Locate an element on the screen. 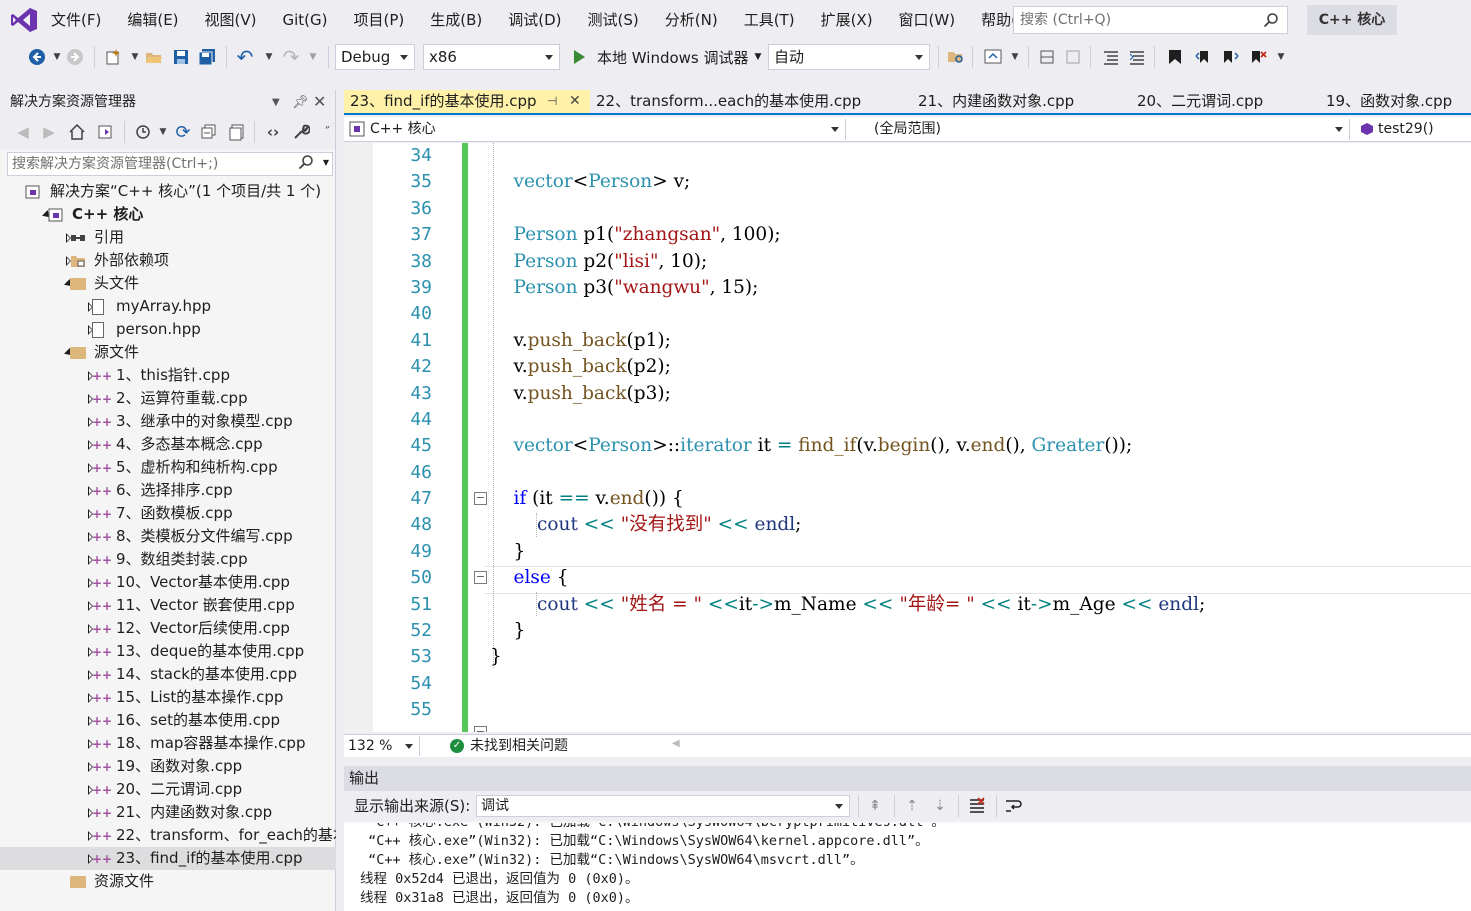 The height and width of the screenshot is (911, 1471). project-scope-combo: C++ 核心 is located at coordinates (595, 129).